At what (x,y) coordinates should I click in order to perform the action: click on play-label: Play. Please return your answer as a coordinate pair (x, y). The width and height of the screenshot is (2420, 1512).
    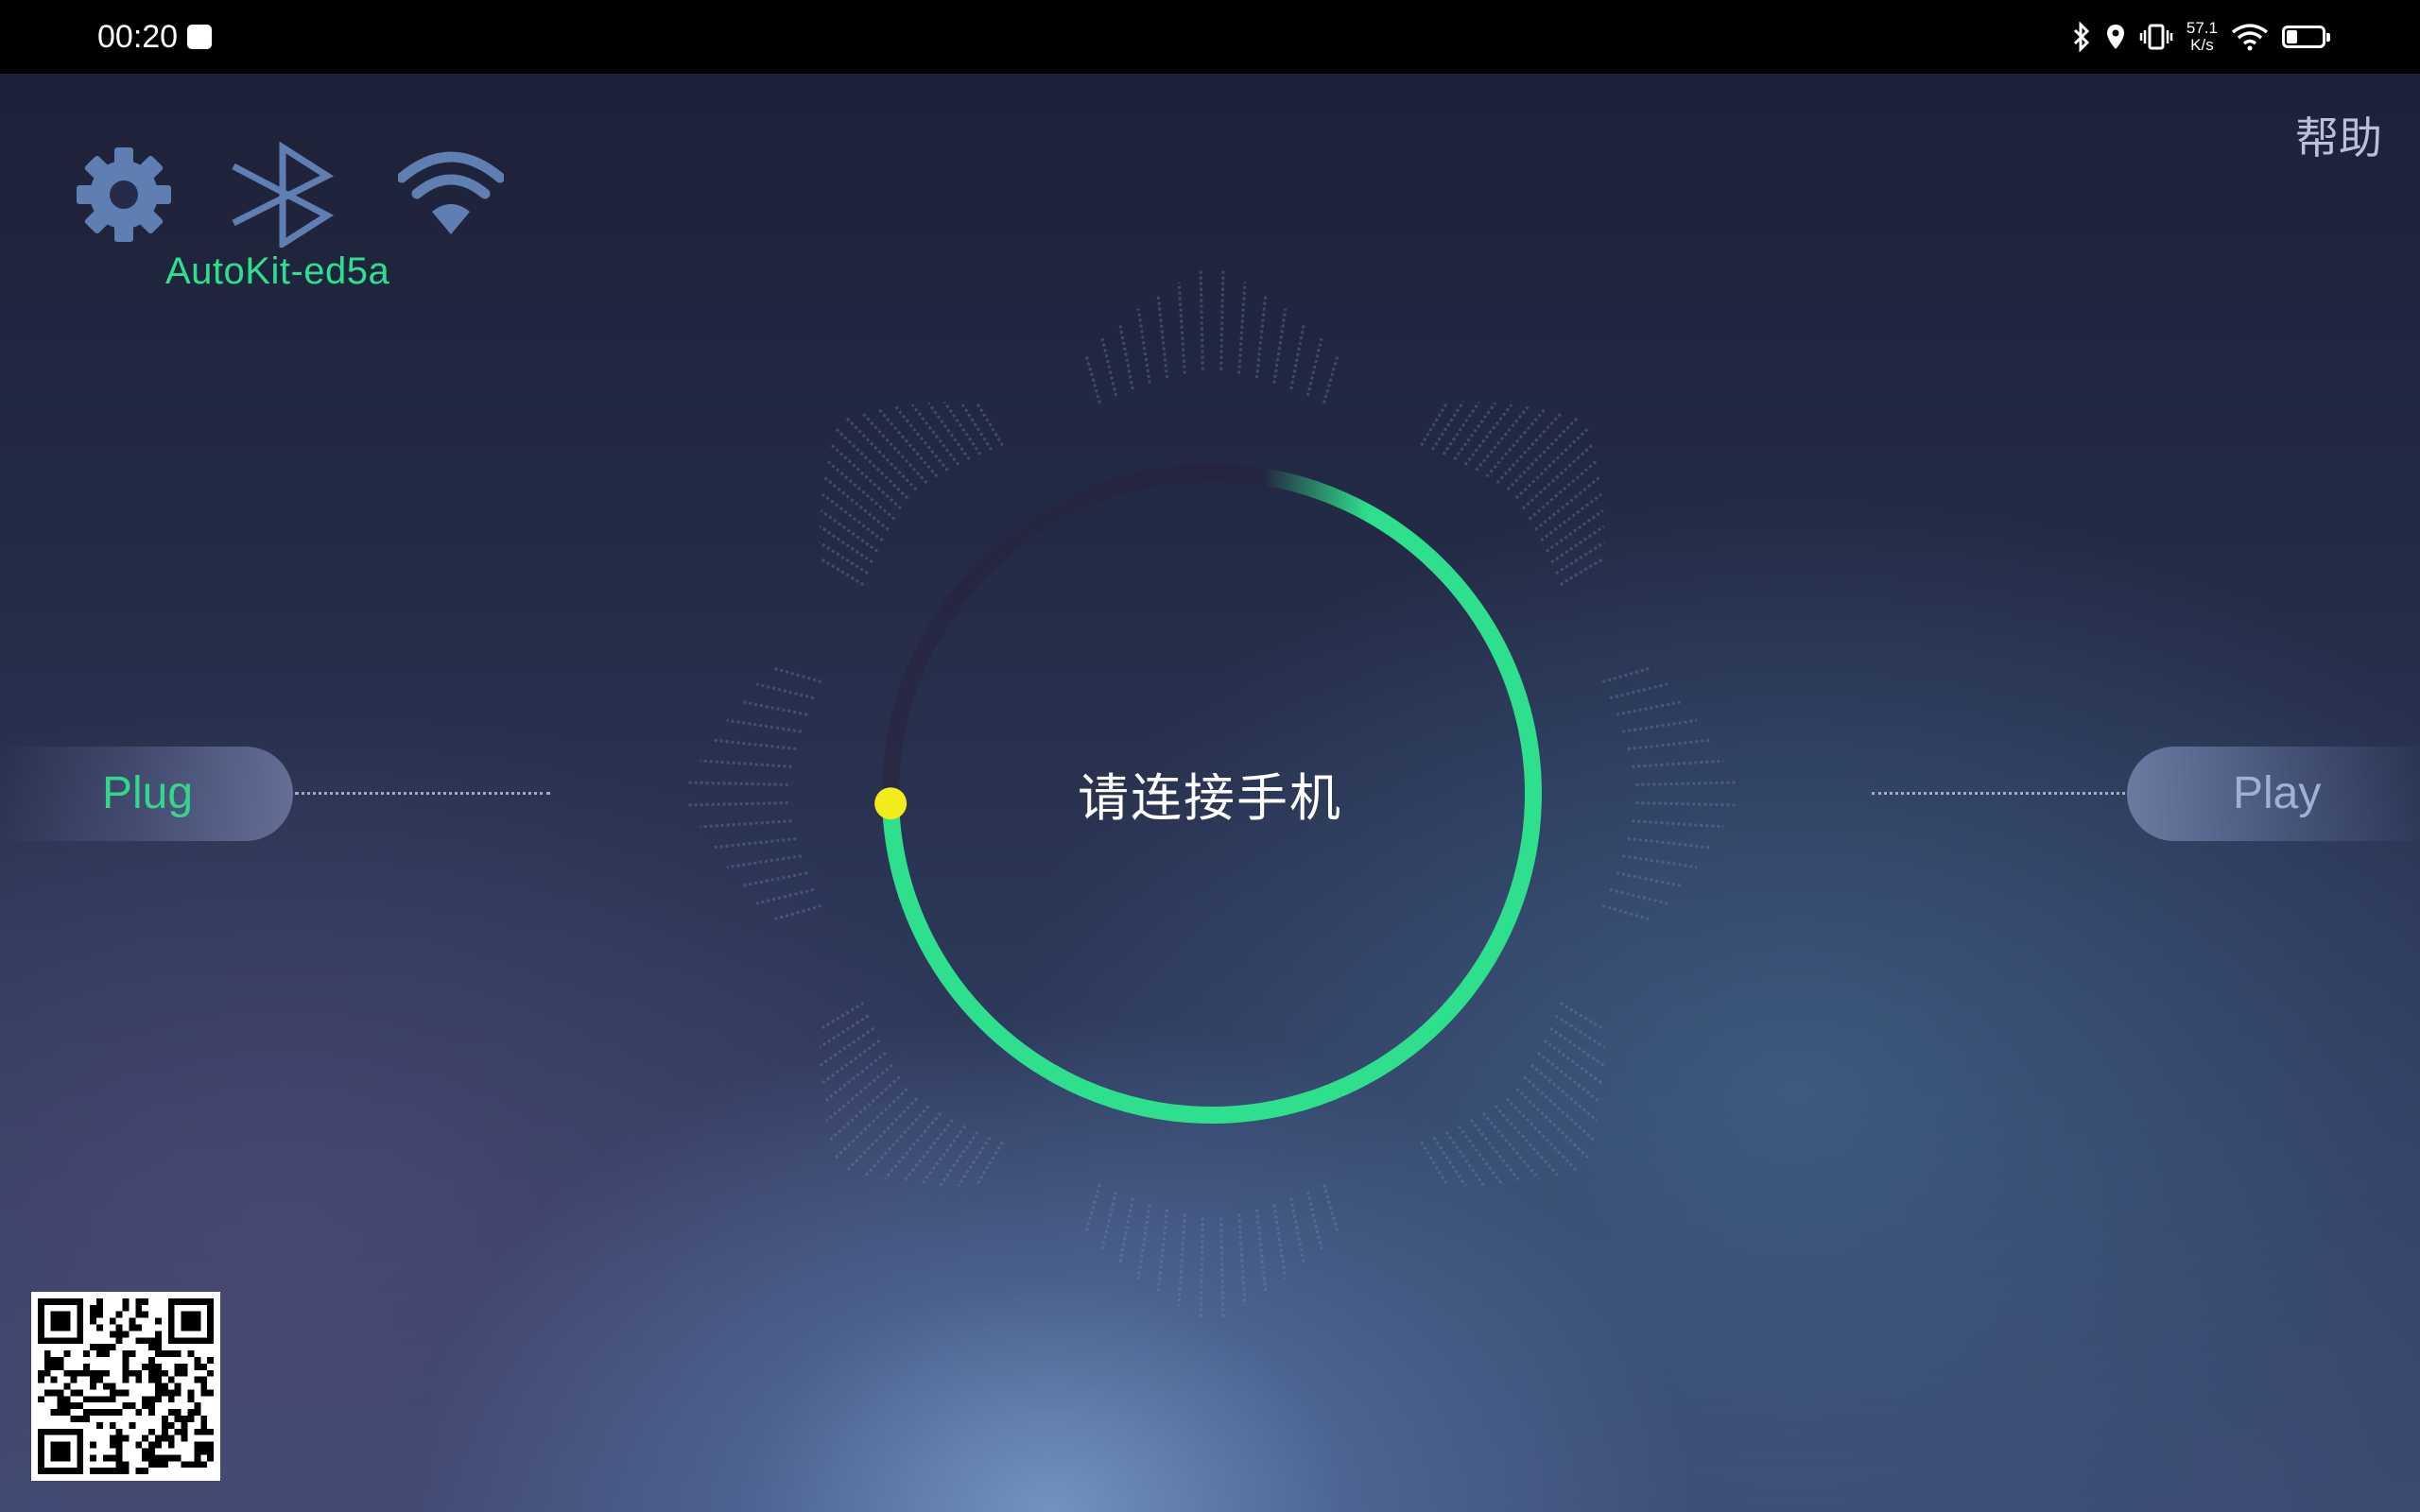
    Looking at the image, I should click on (2277, 793).